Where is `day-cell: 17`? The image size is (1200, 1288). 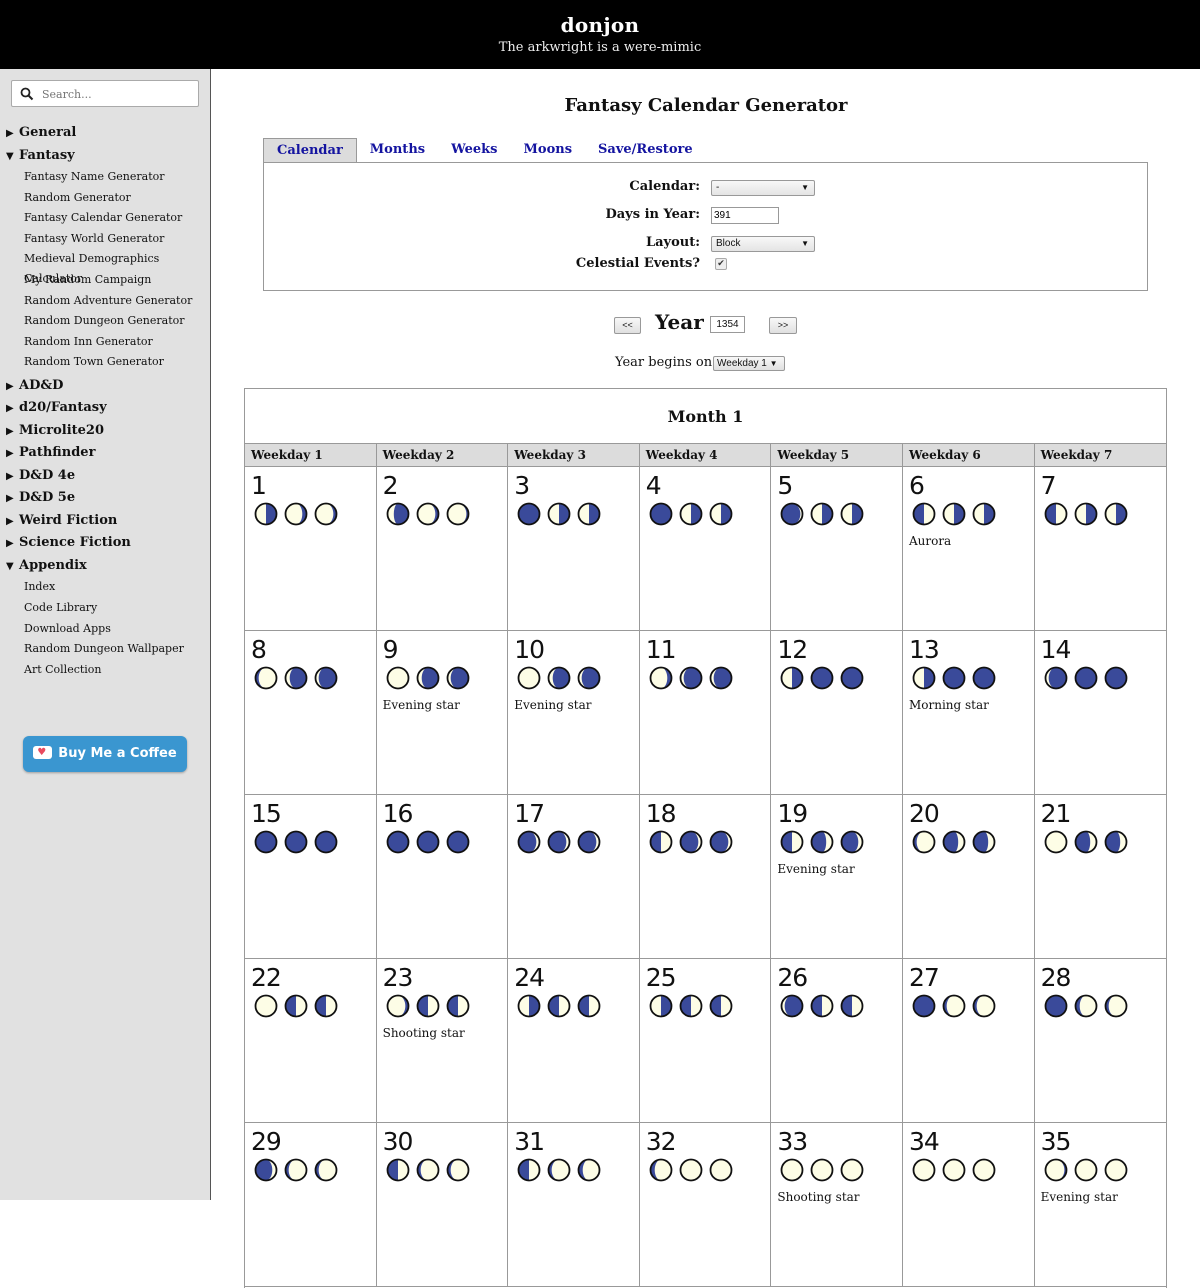 day-cell: 17 is located at coordinates (574, 877).